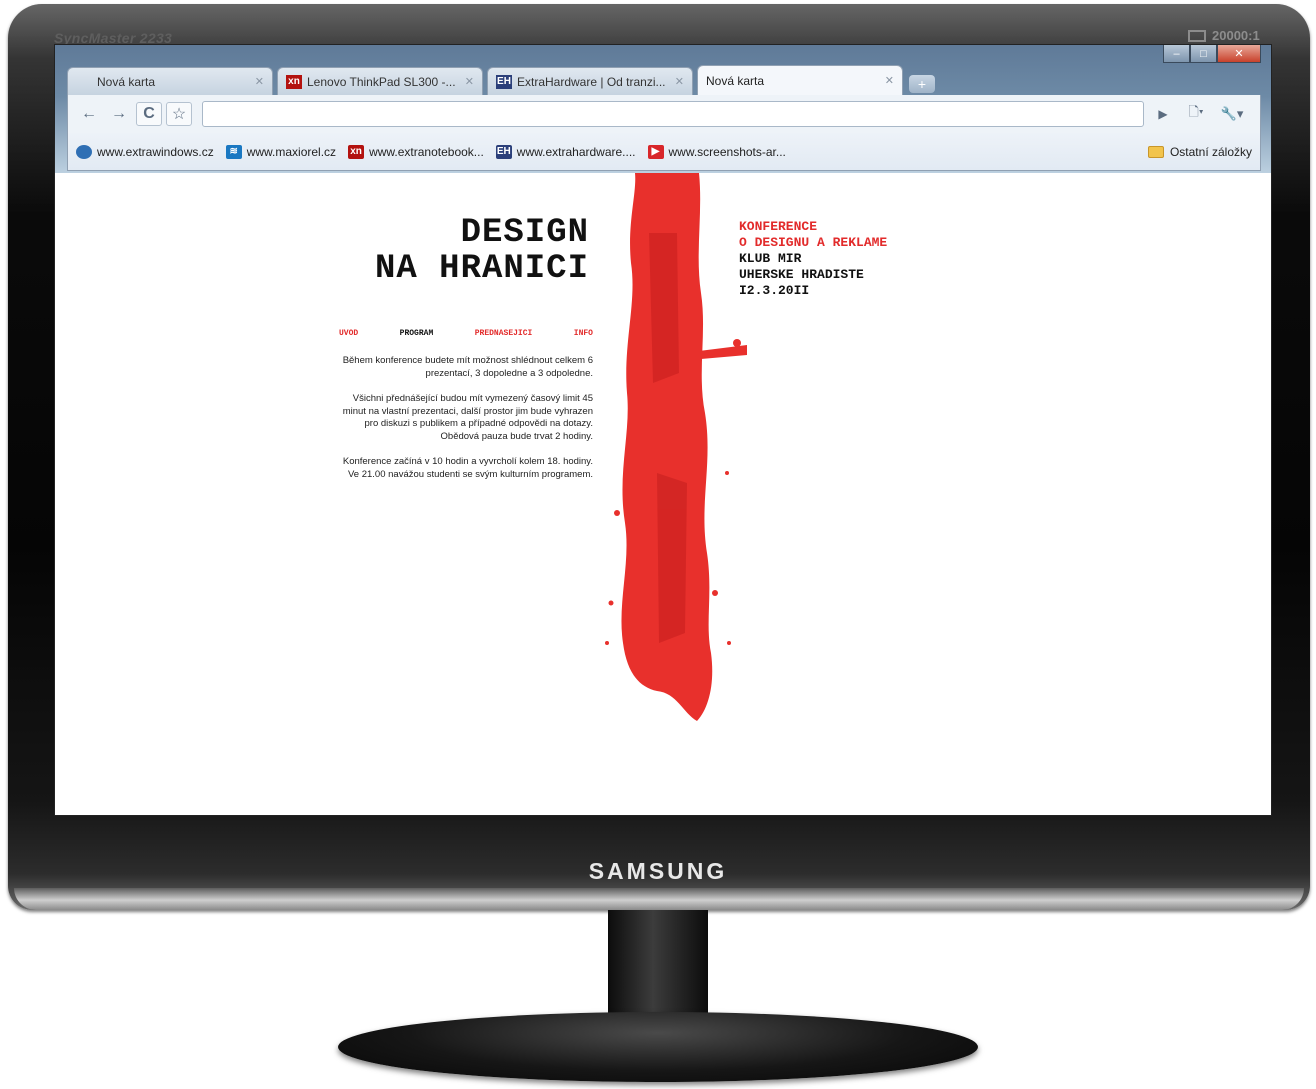  I want to click on reload-icon: C, so click(149, 114).